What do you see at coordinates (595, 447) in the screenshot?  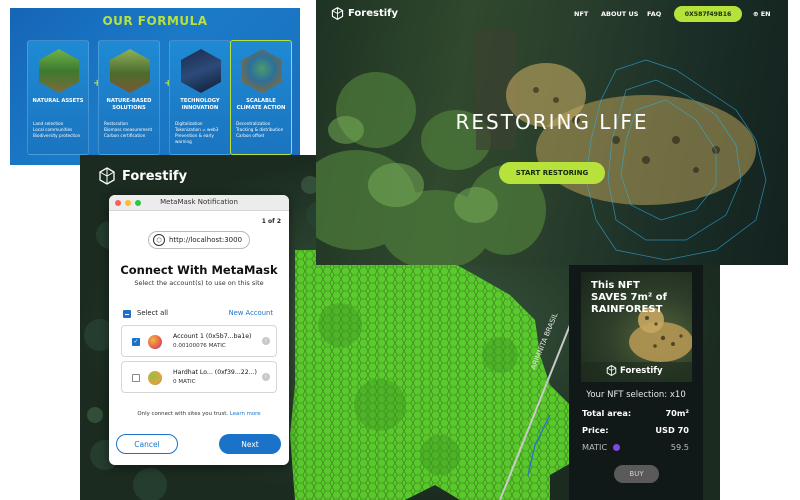 I see `row-label: MATIC` at bounding box center [595, 447].